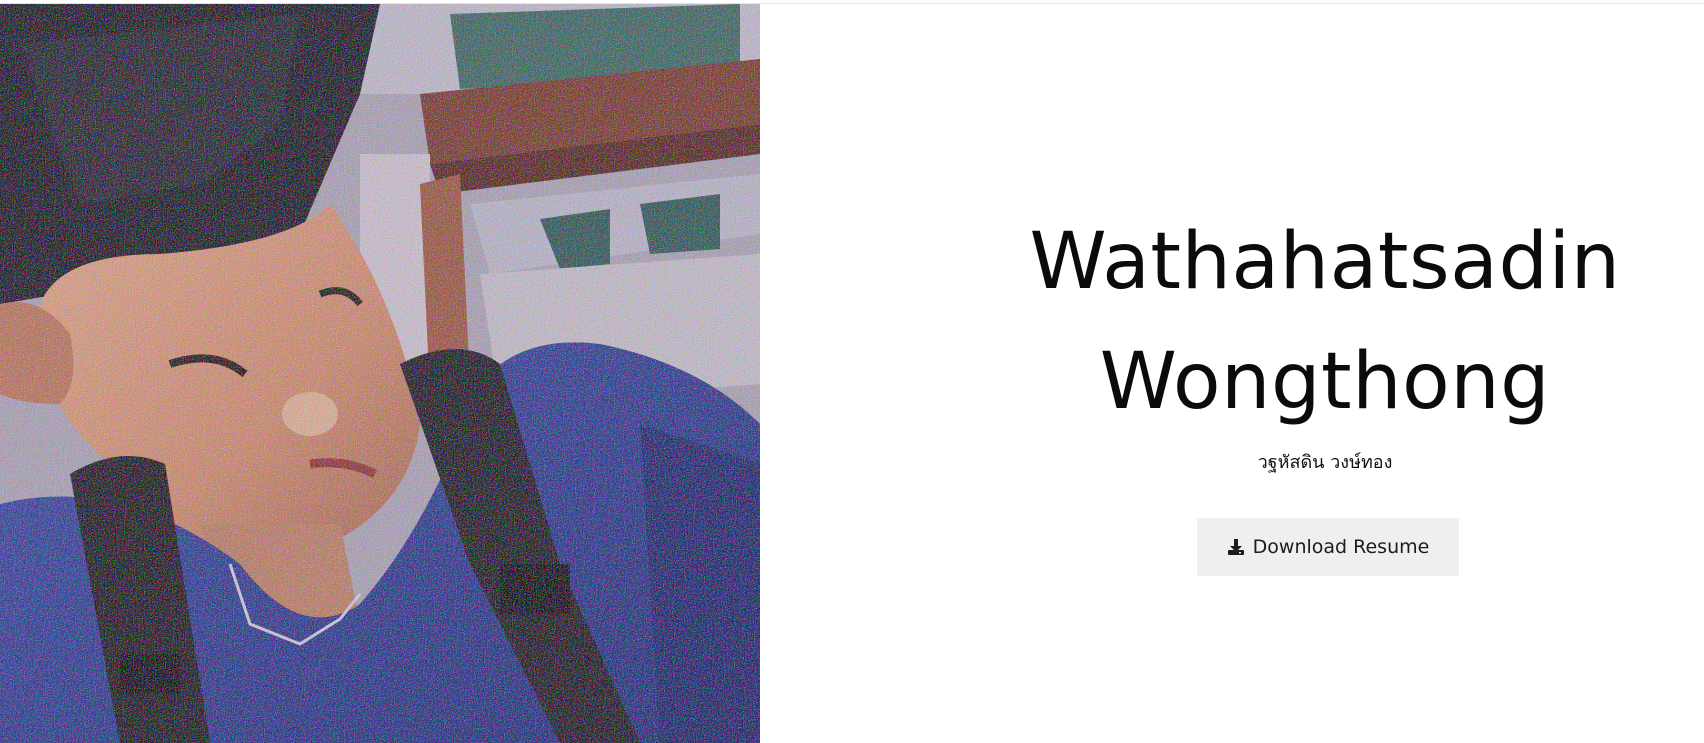 This screenshot has width=1704, height=743. What do you see at coordinates (1325, 462) in the screenshot?
I see `thai-name: วฐหัสดิน วงษ์ทอง` at bounding box center [1325, 462].